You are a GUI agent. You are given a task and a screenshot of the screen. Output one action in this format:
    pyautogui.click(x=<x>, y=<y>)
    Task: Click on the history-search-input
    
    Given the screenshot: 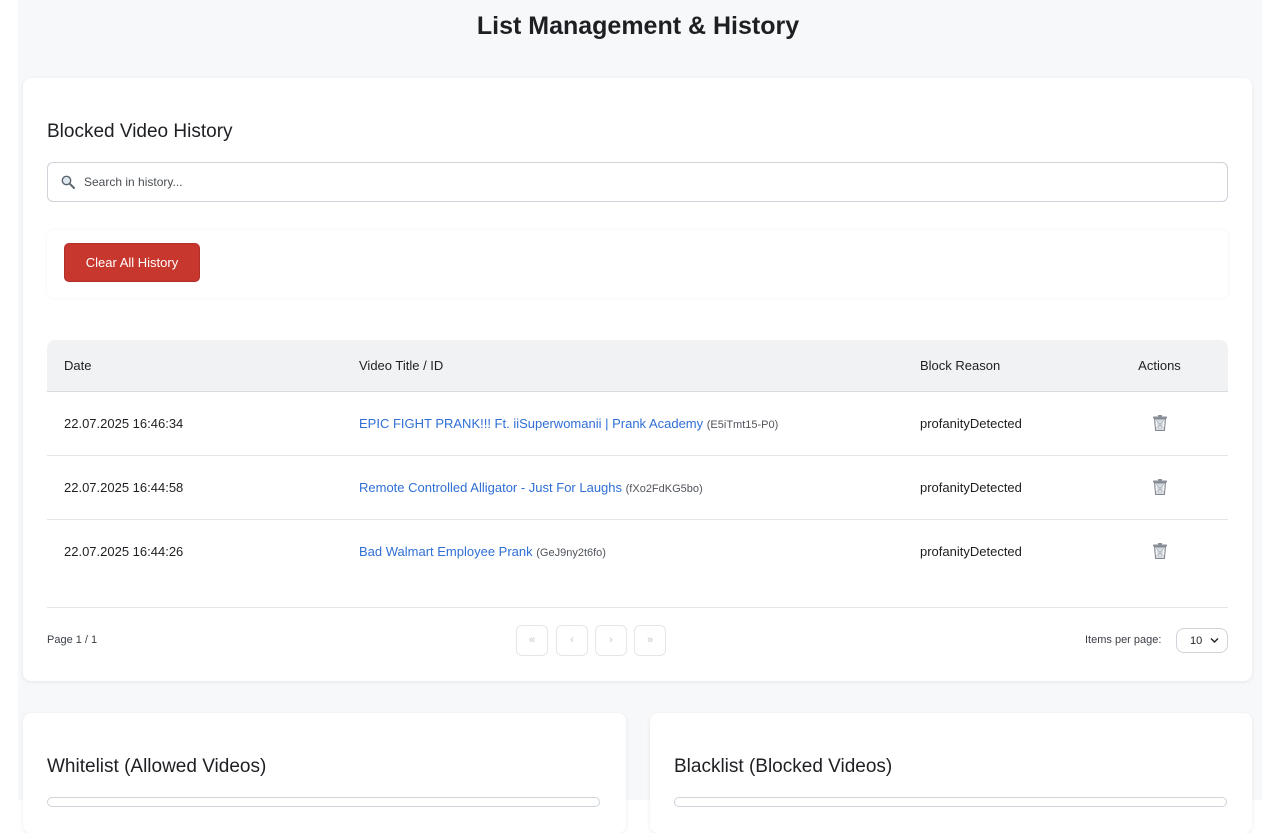 What is the action you would take?
    pyautogui.click(x=649, y=182)
    